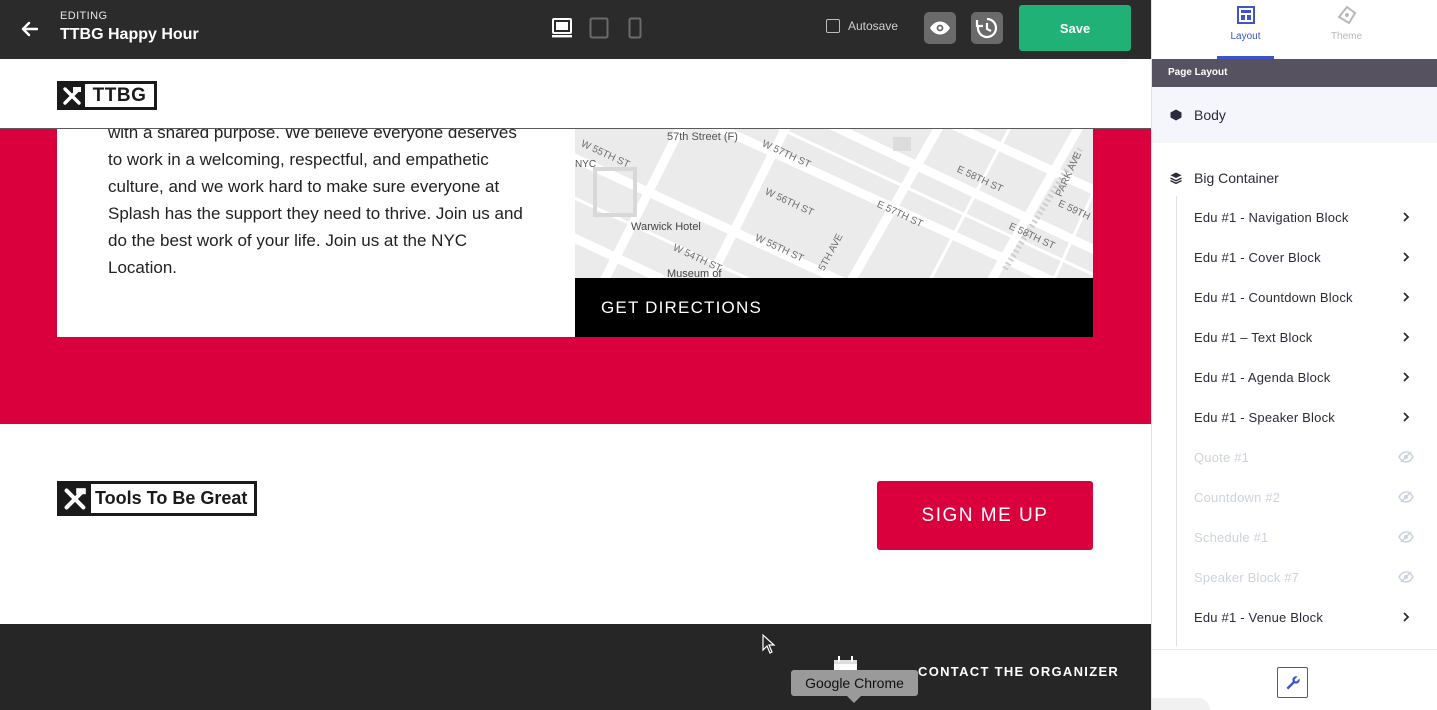  Describe the element at coordinates (1075, 28) in the screenshot. I see `save-button: Save` at that location.